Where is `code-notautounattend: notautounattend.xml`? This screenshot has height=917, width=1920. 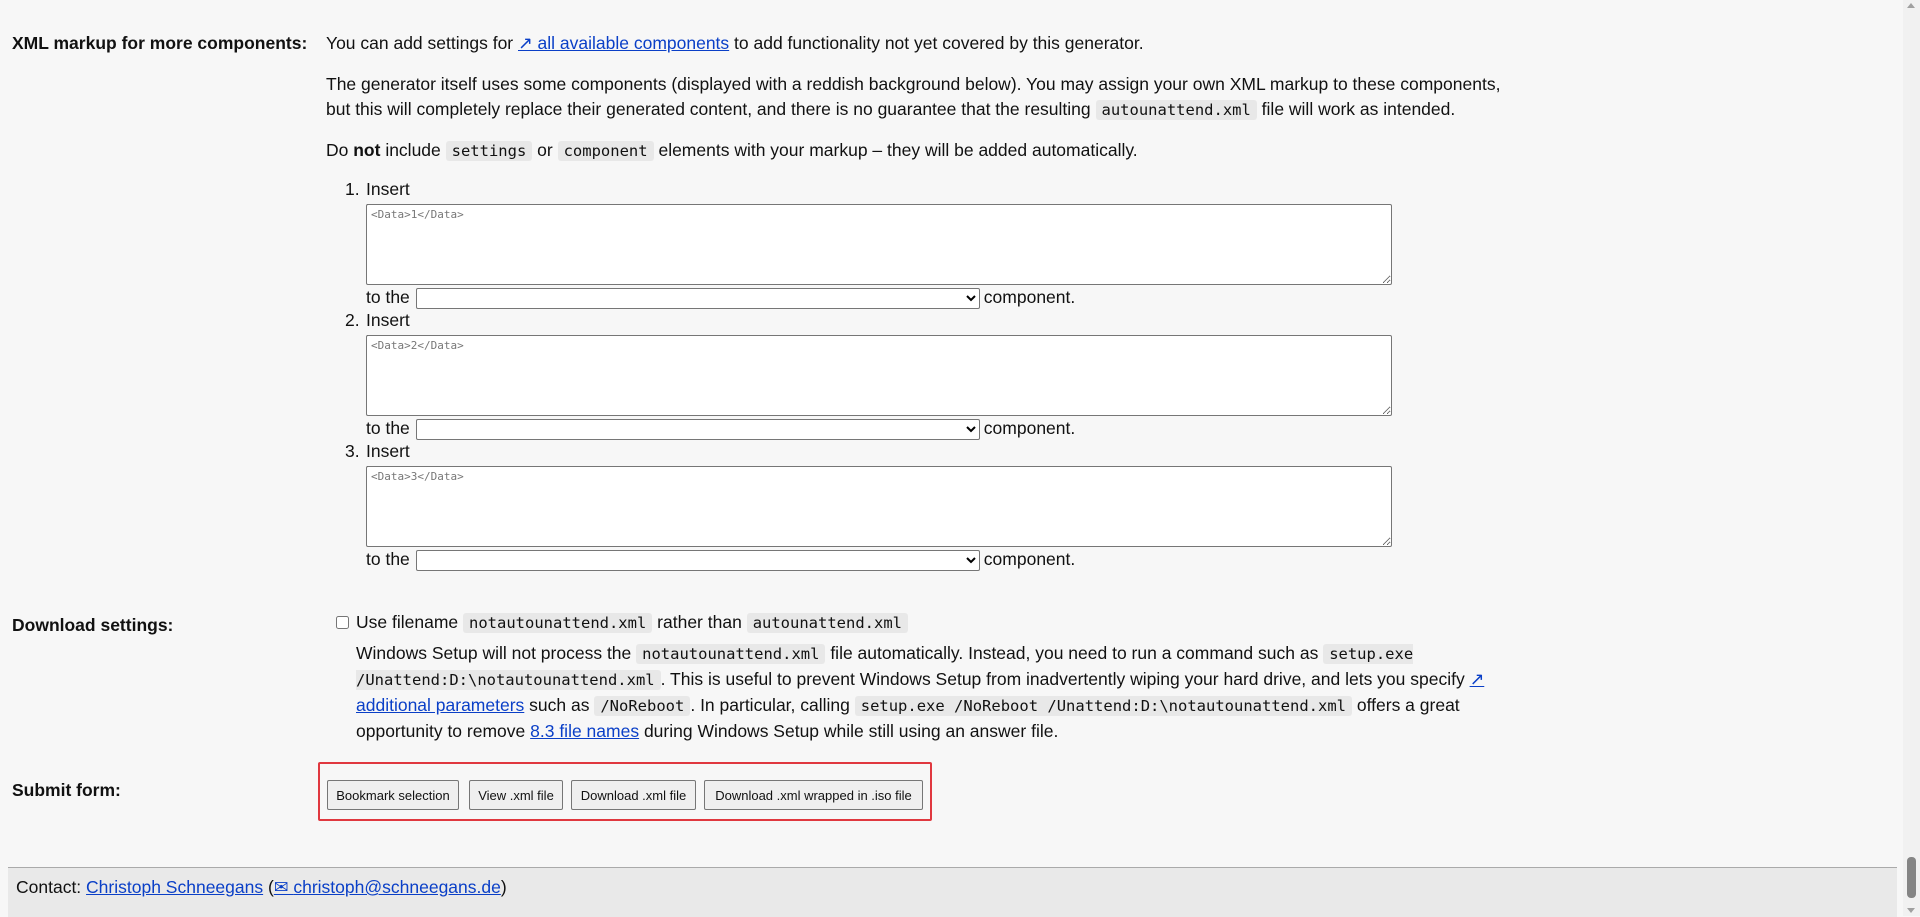 code-notautounattend: notautounattend.xml is located at coordinates (558, 623).